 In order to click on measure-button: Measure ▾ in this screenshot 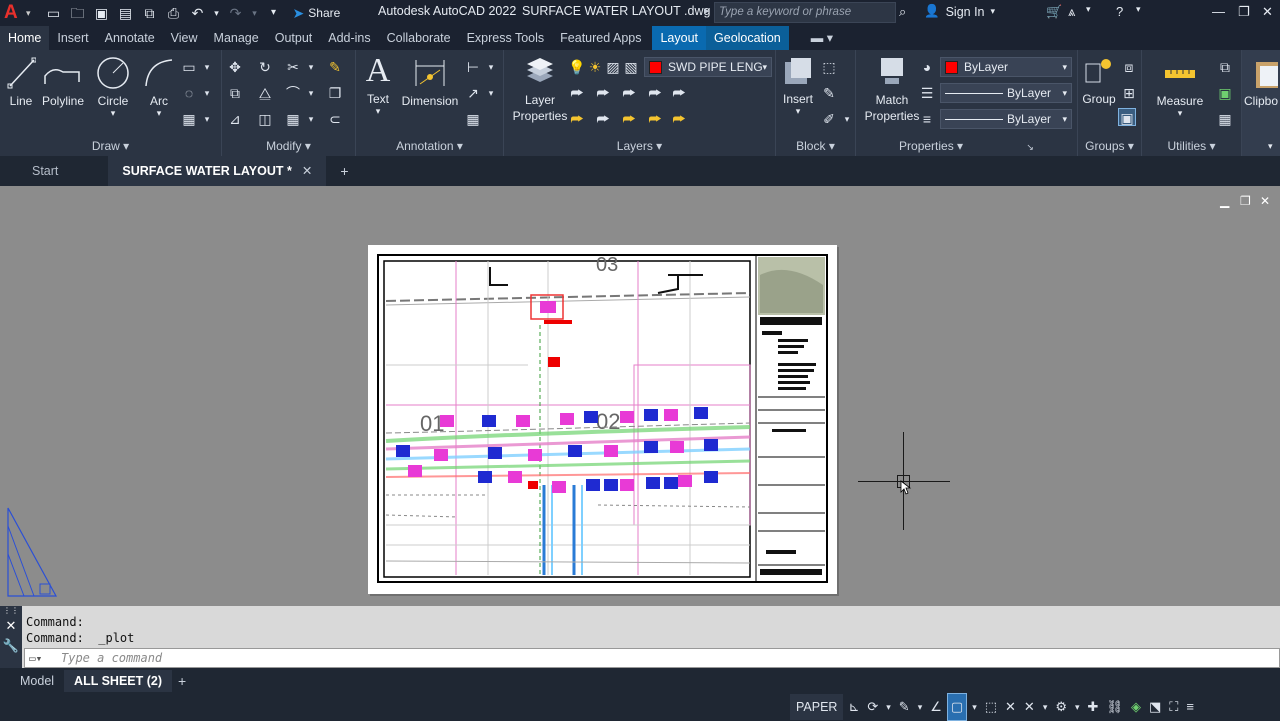, I will do `click(1180, 87)`.